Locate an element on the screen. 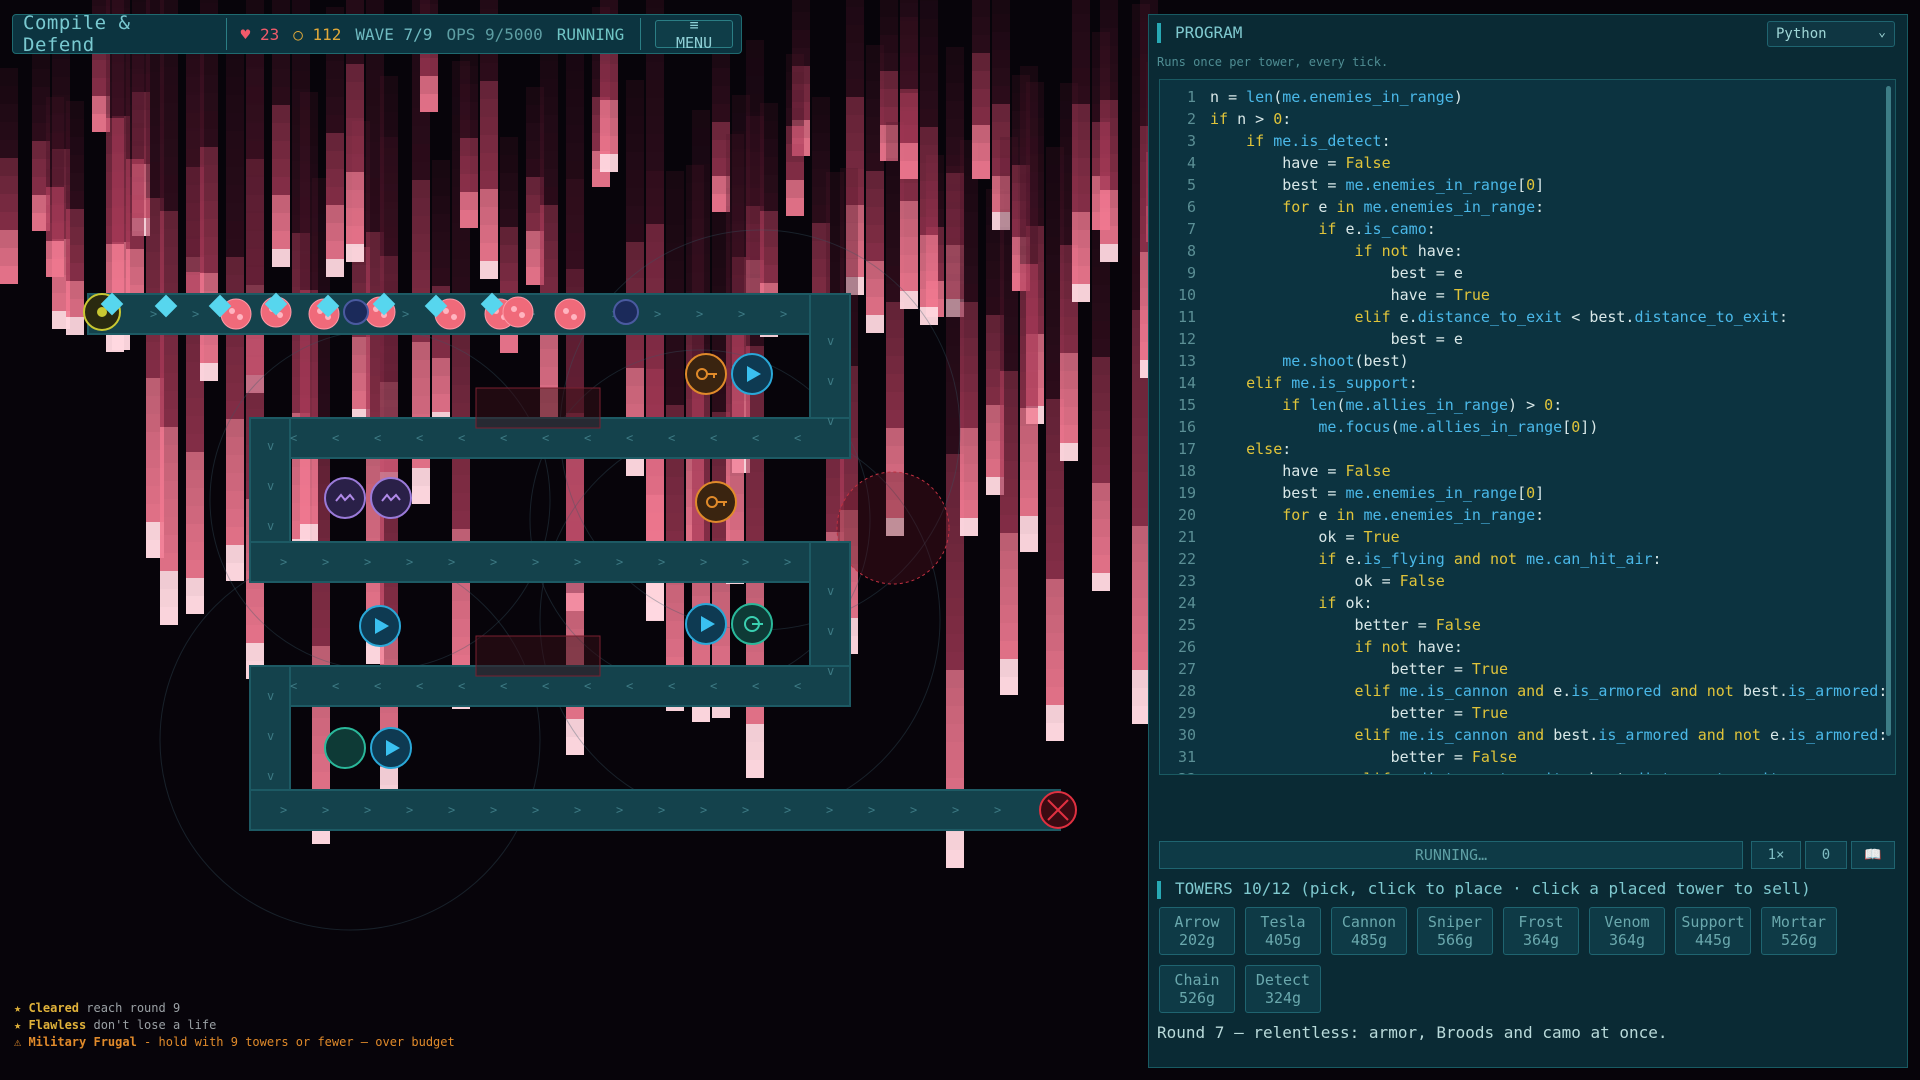  code-line: 10 have = True is located at coordinates (1325, 295).